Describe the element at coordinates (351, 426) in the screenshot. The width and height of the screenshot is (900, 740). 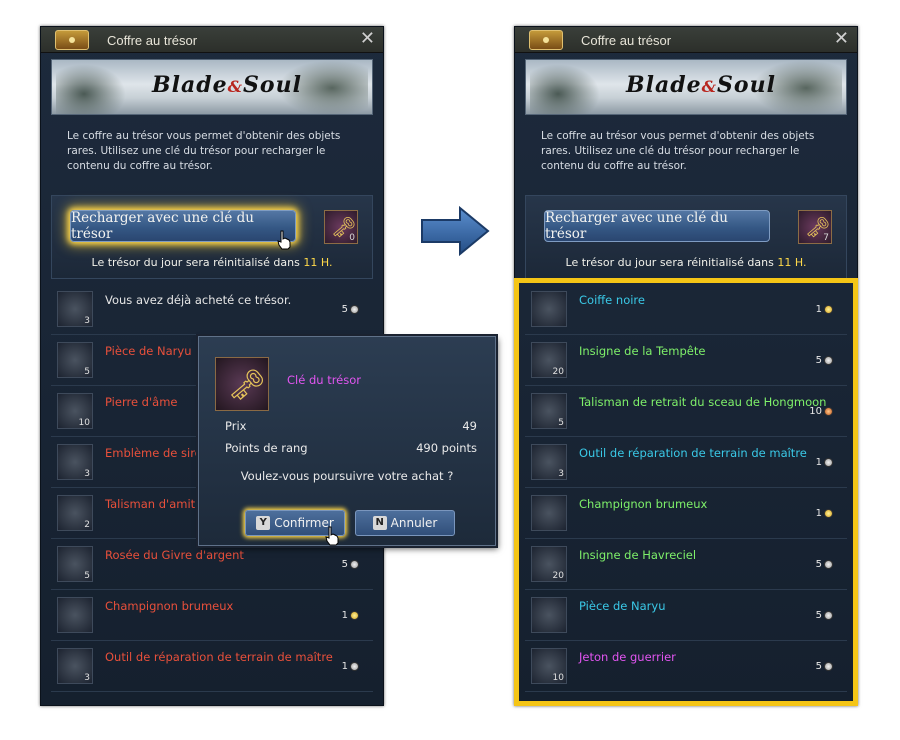
I see `price-row: Prix 49` at that location.